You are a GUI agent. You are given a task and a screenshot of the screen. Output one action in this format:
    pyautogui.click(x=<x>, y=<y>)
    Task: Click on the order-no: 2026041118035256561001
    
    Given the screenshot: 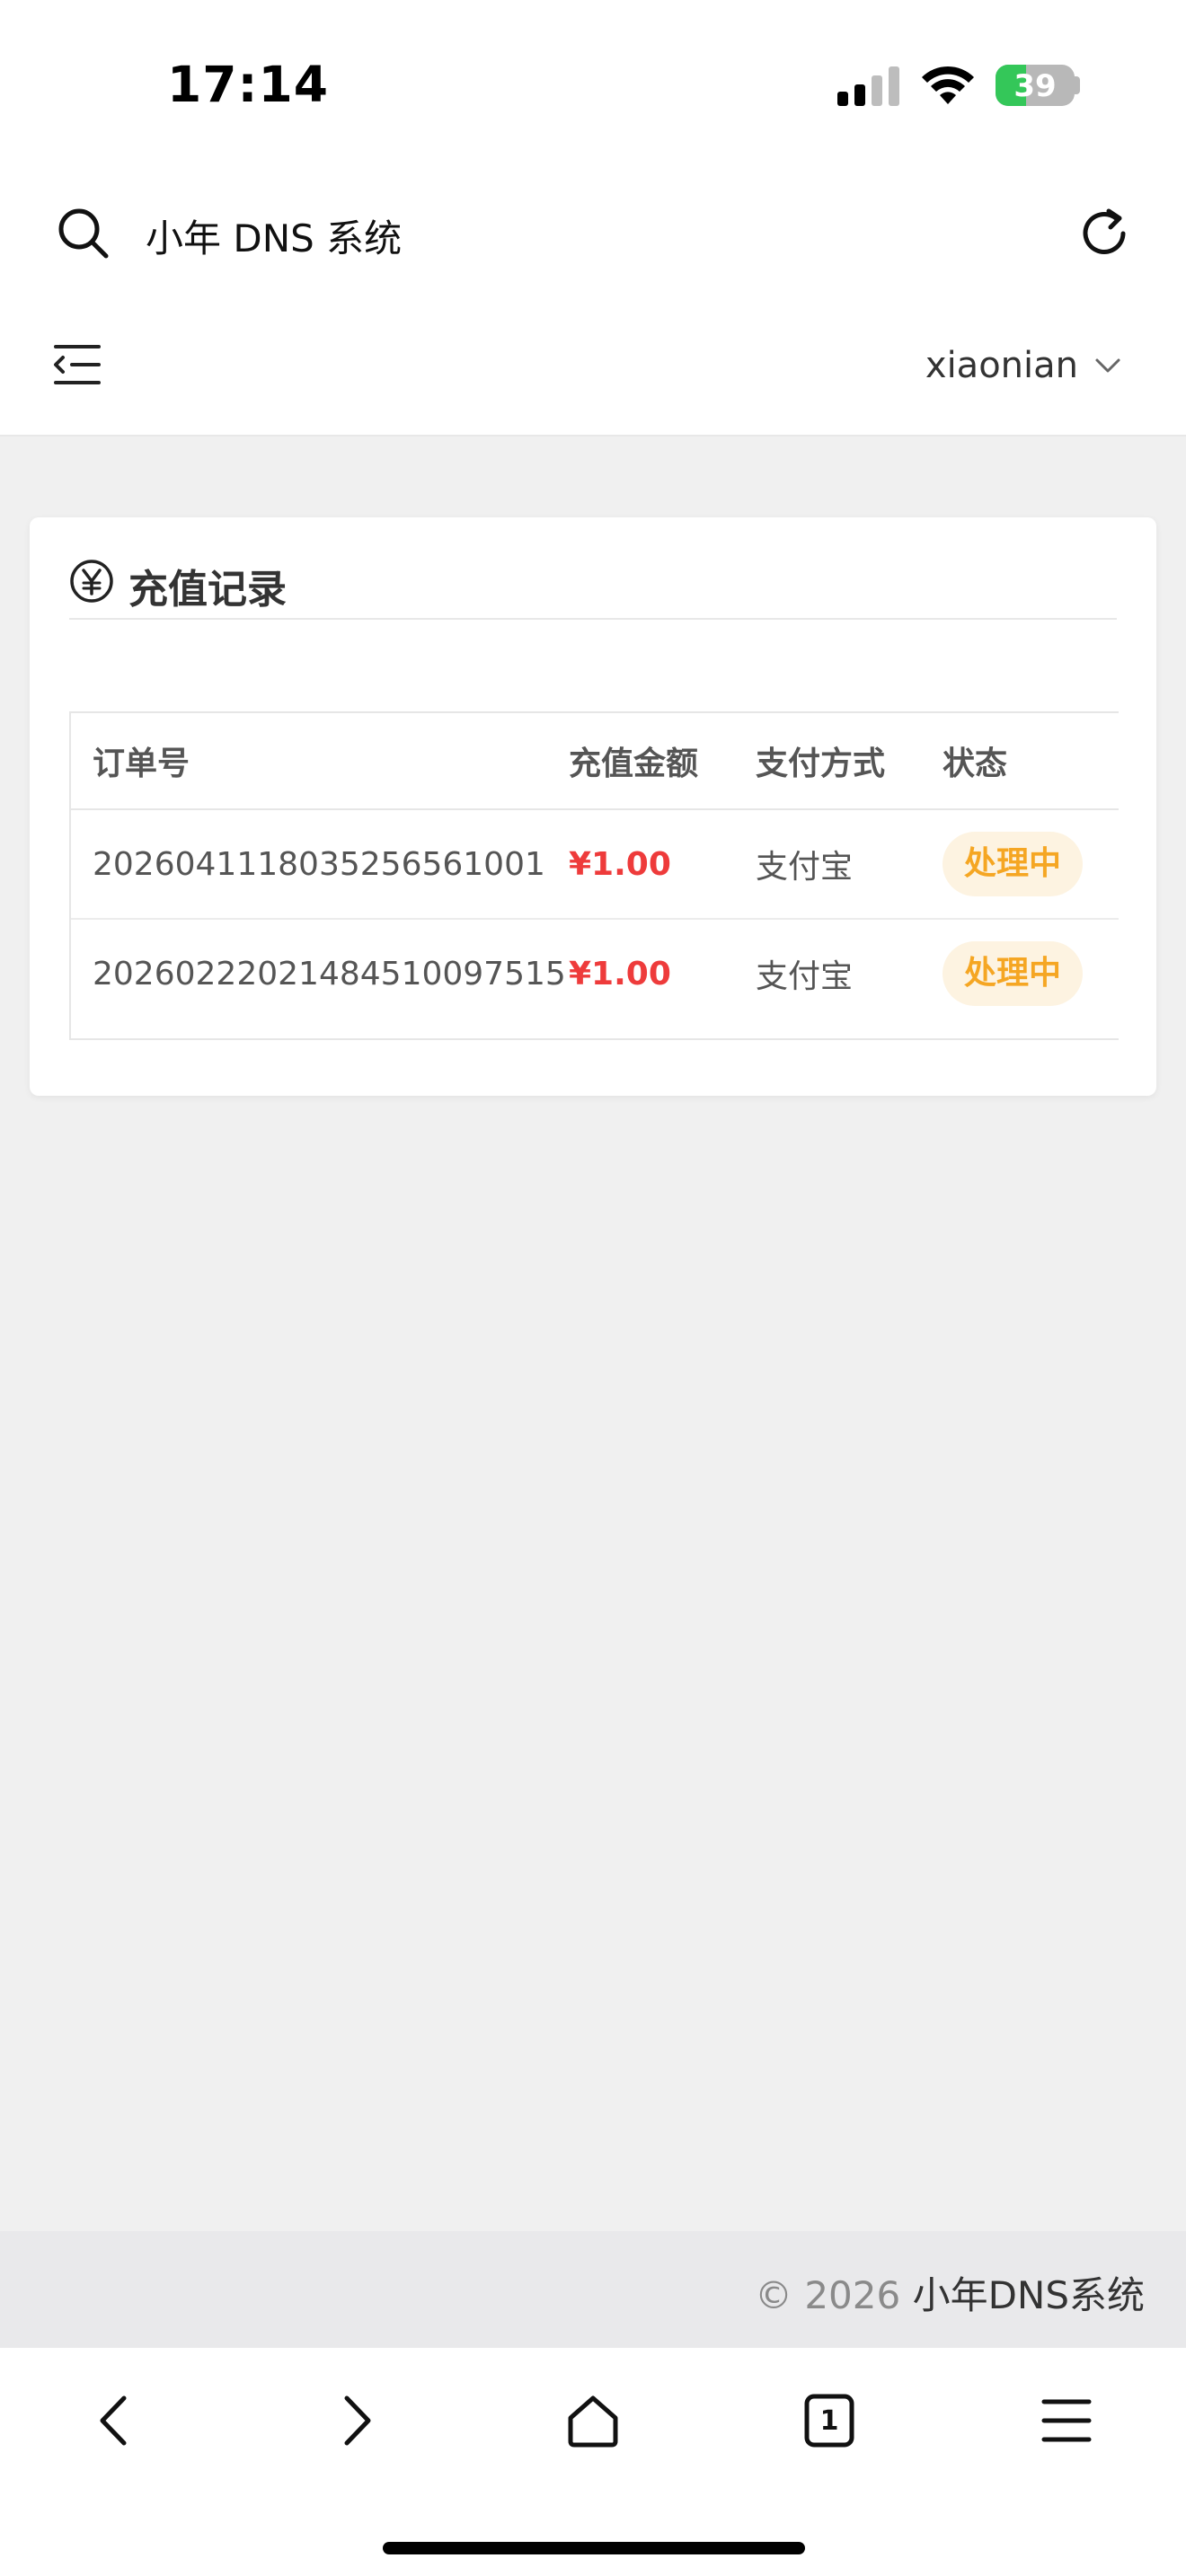 What is the action you would take?
    pyautogui.click(x=309, y=864)
    